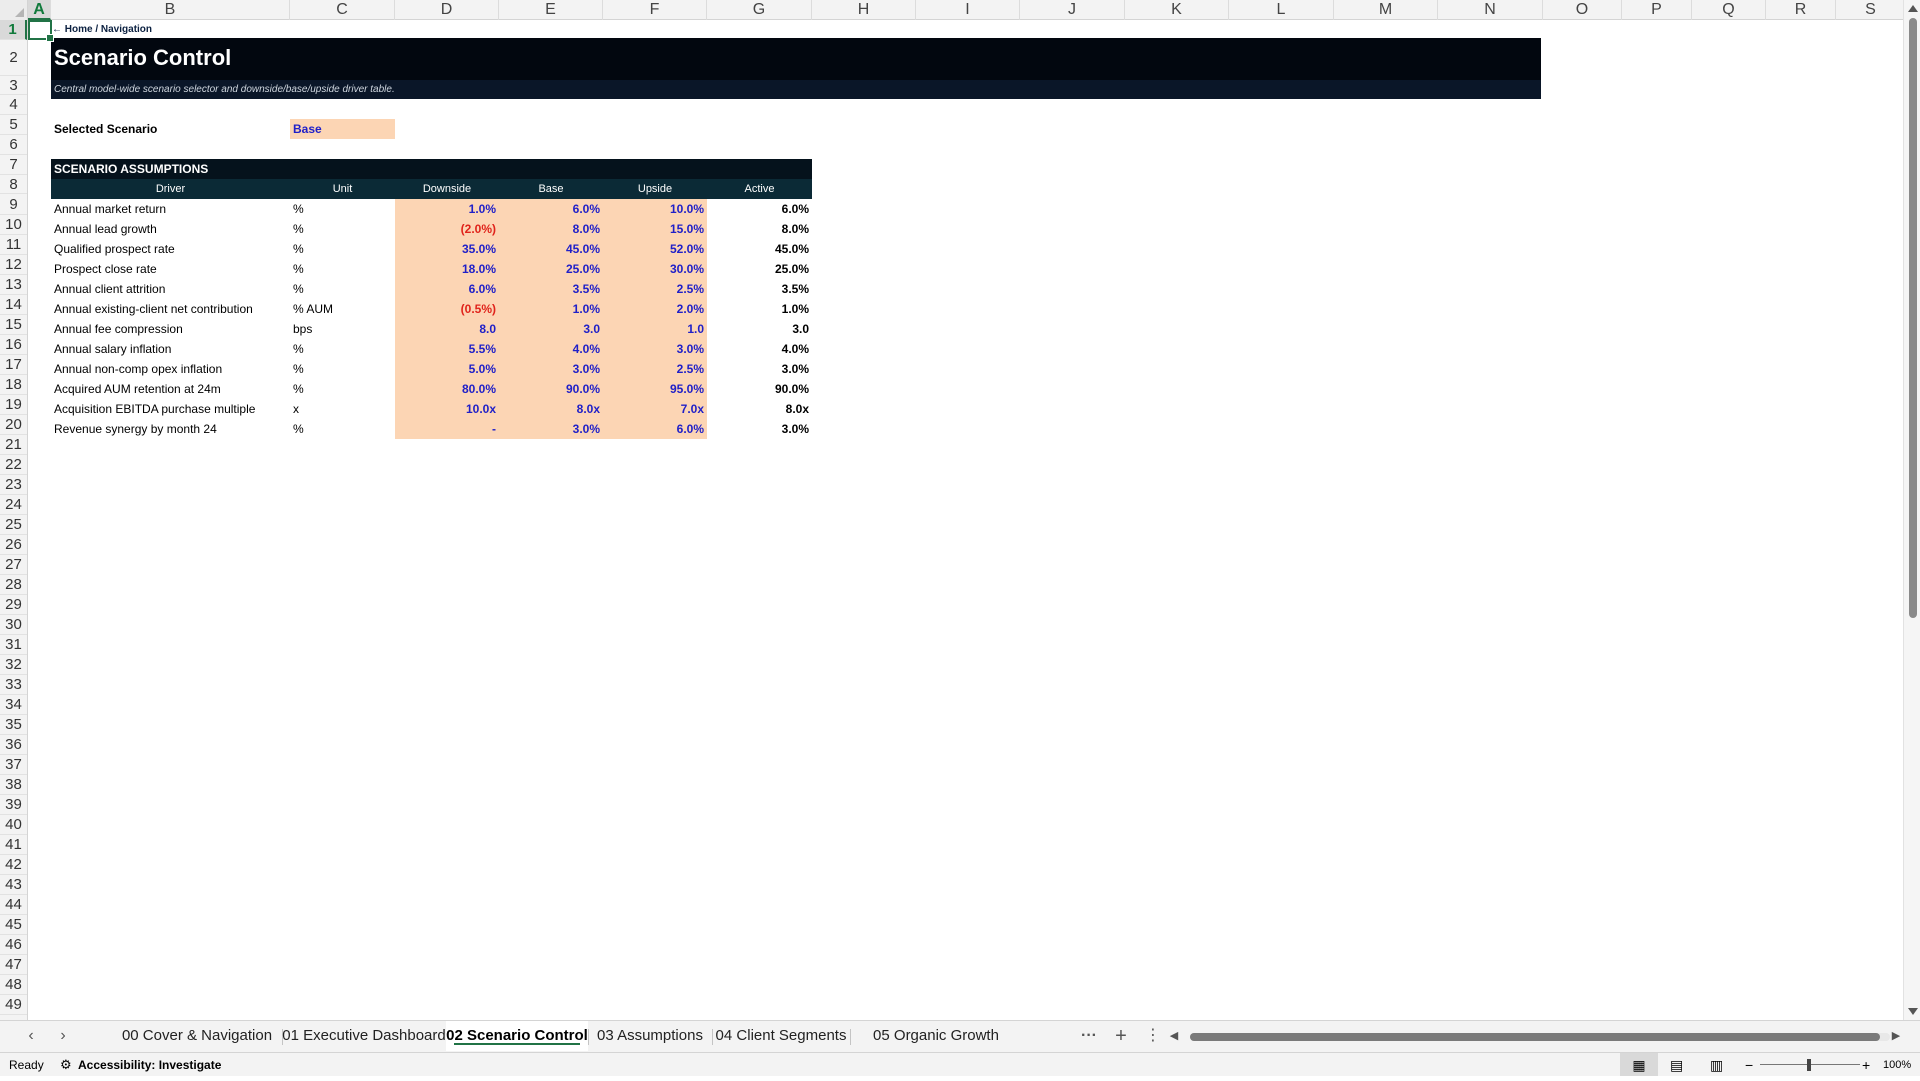 The width and height of the screenshot is (1920, 1081). What do you see at coordinates (1871, 10) in the screenshot?
I see `column-header-s: S` at bounding box center [1871, 10].